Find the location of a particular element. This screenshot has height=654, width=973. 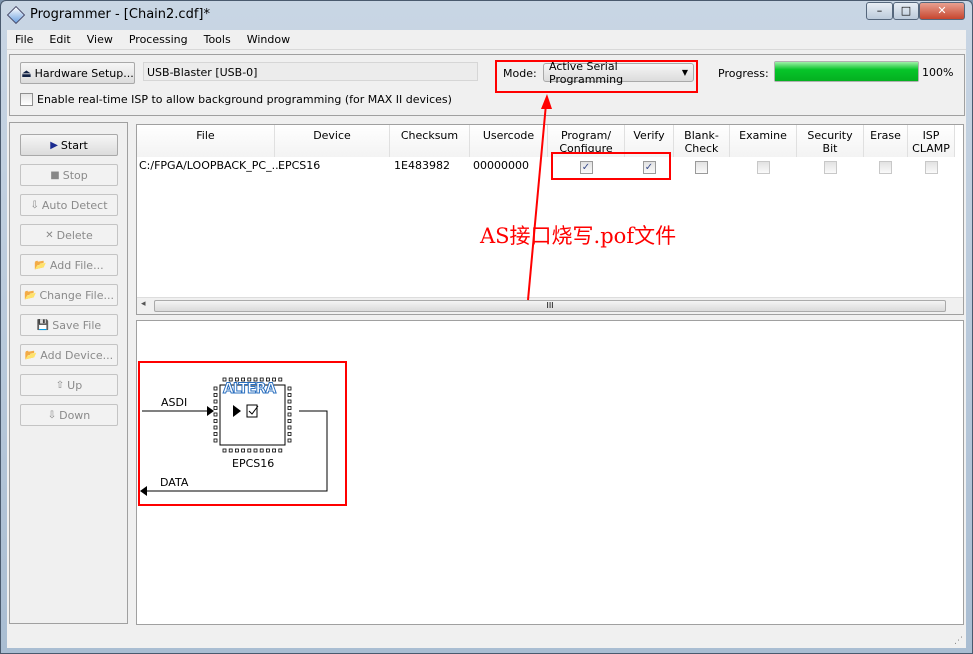

column-header: File is located at coordinates (206, 141).